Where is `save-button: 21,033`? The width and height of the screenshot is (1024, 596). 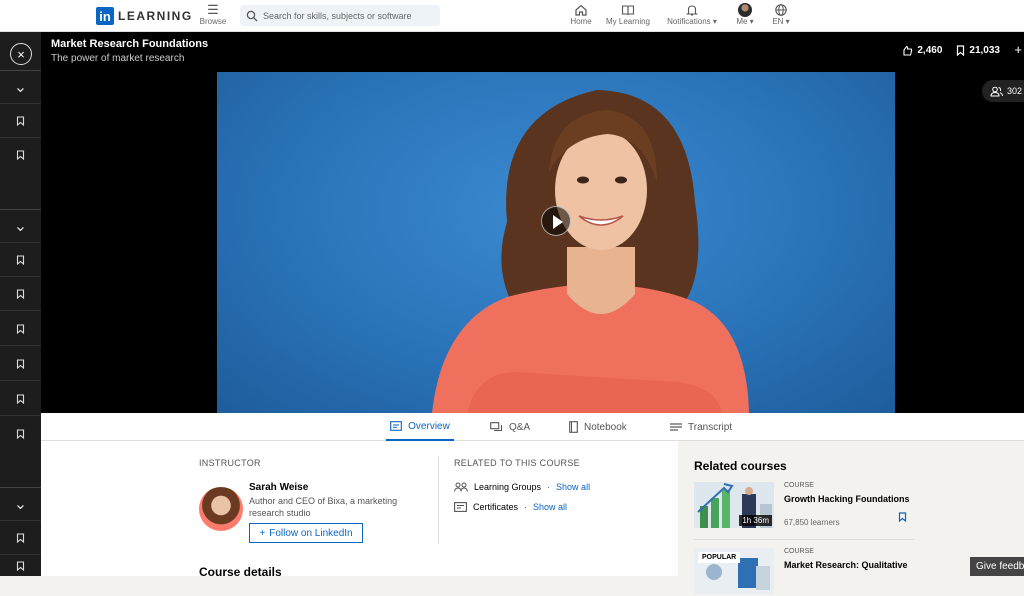
save-button: 21,033 is located at coordinates (978, 50).